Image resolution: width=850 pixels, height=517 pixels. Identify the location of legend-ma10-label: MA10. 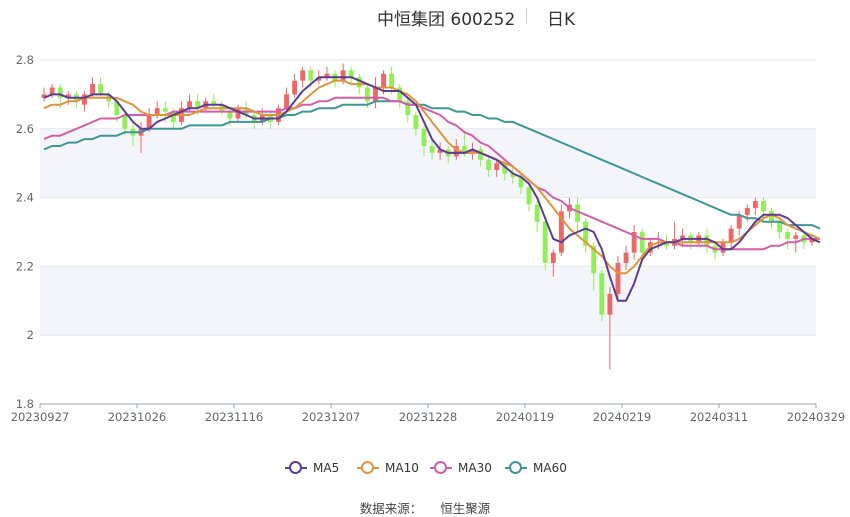
(402, 468).